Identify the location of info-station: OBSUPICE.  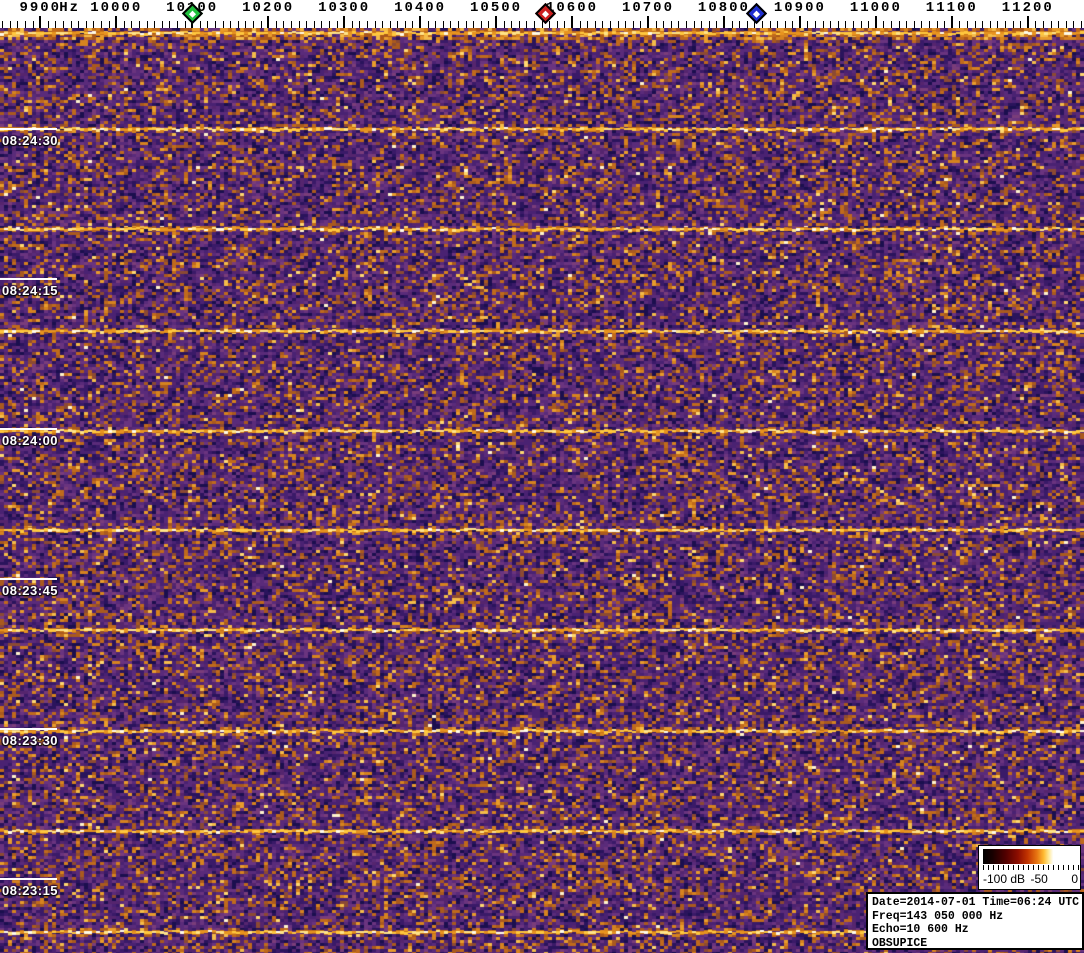
(900, 943).